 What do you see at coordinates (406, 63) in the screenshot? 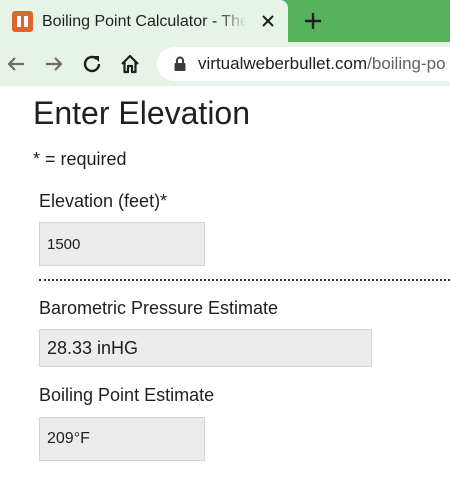
I see `url-path: /boiling-po` at bounding box center [406, 63].